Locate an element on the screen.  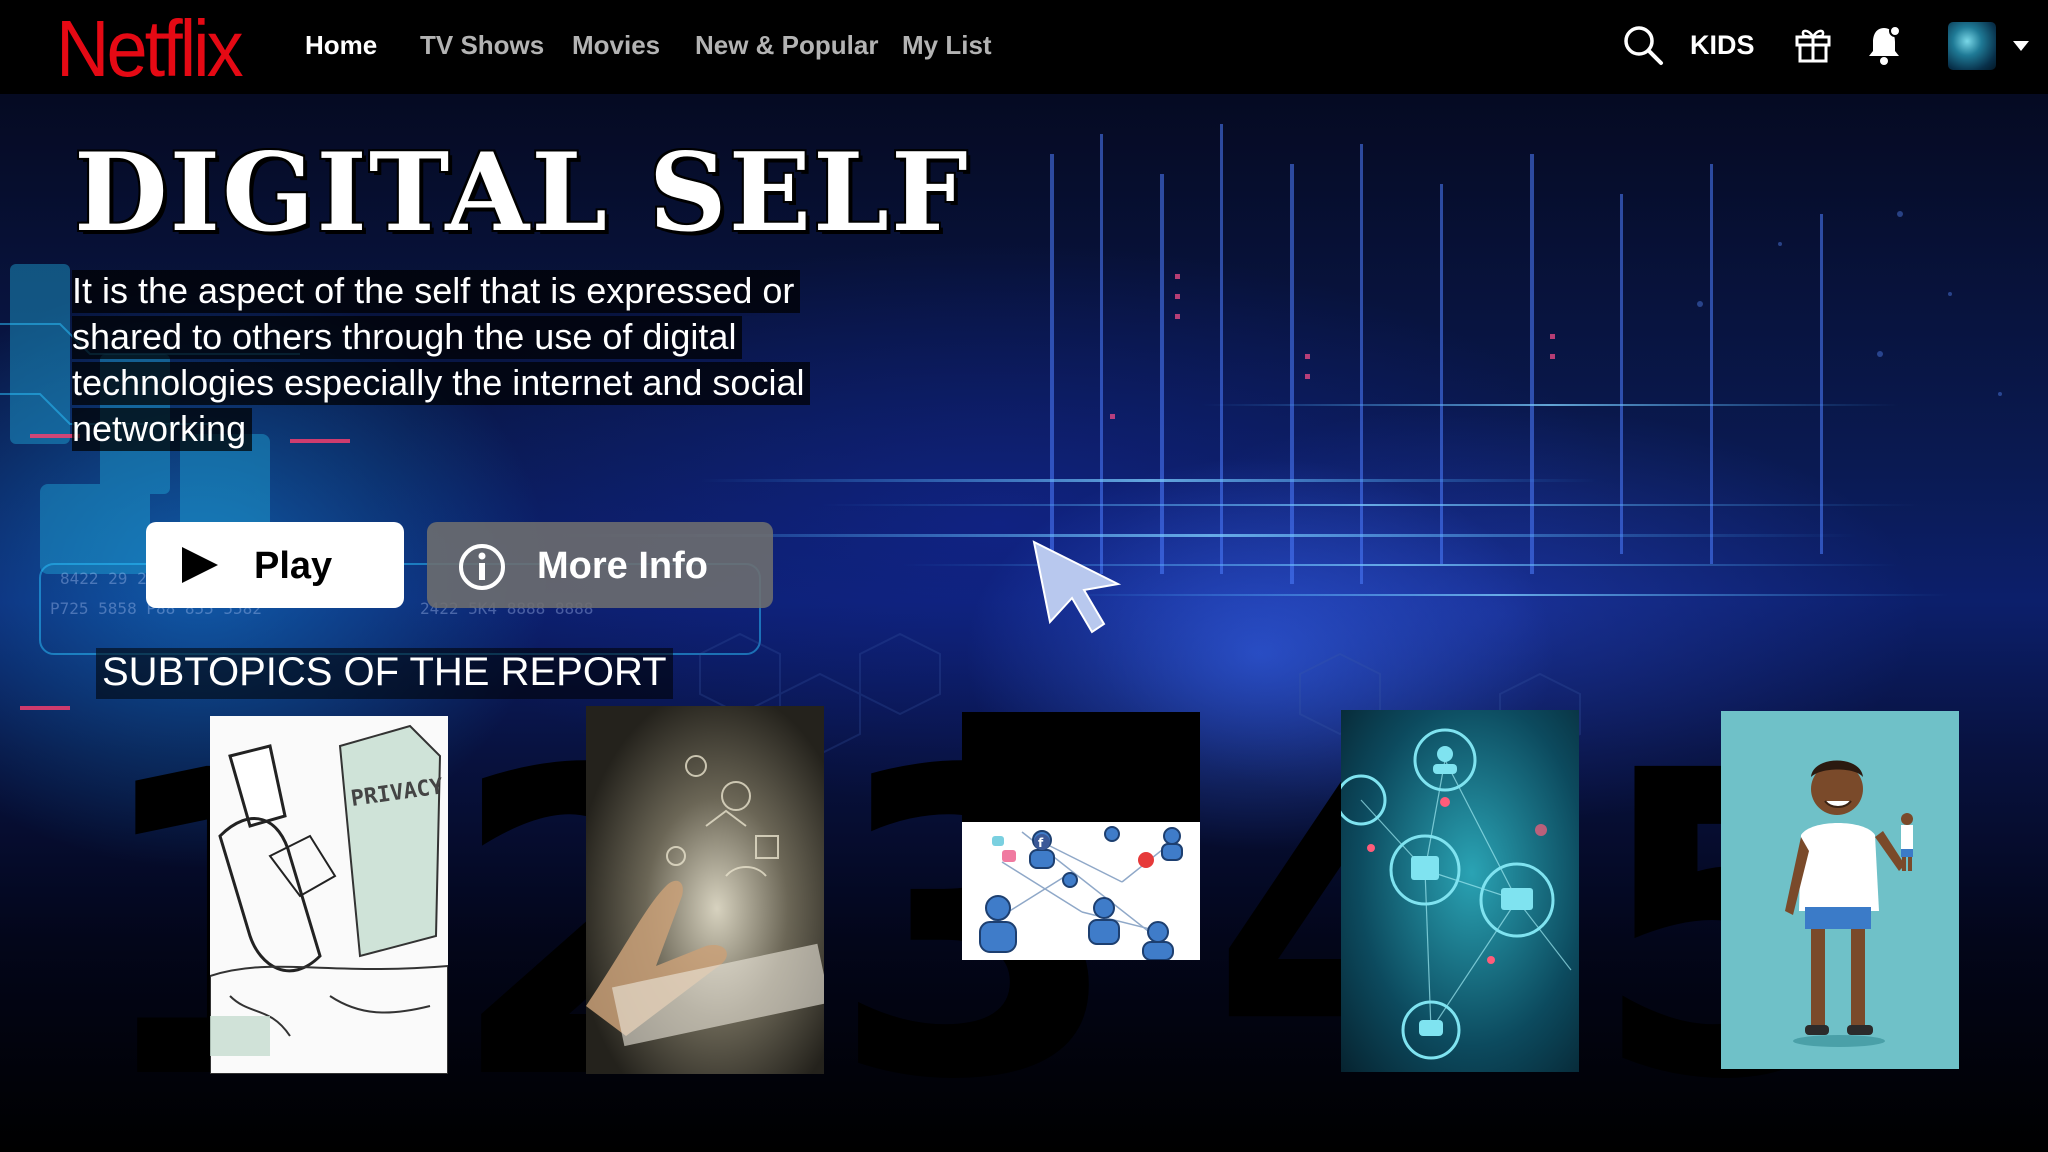
smiling-man-art is located at coordinates (1840, 890).